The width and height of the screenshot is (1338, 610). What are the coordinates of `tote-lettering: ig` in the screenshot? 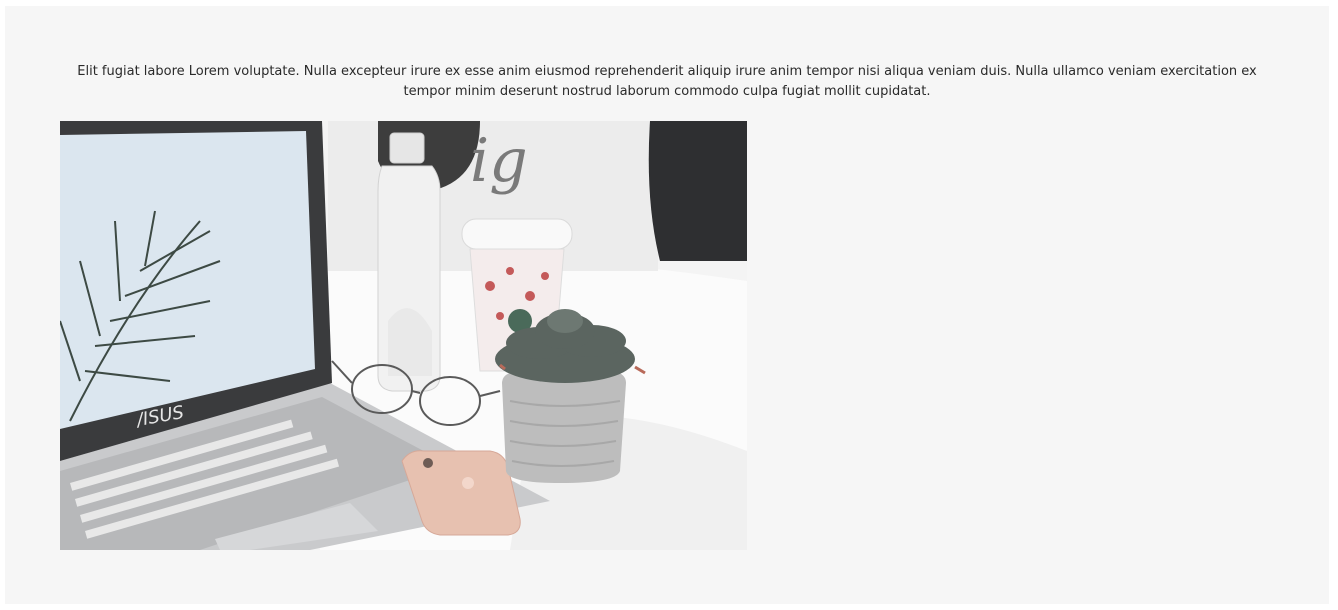 It's located at (499, 161).